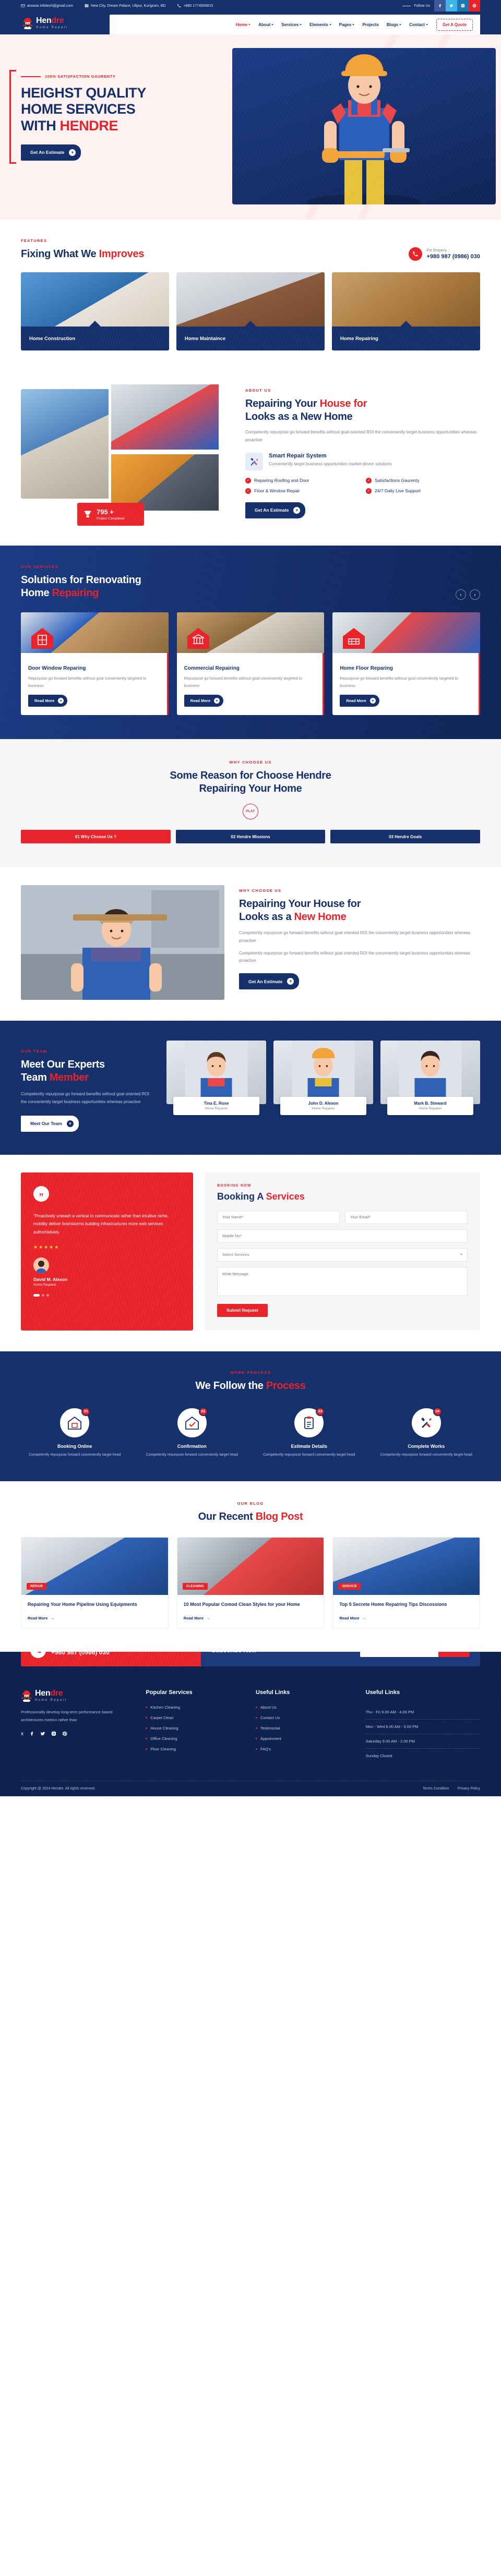 Image resolution: width=501 pixels, height=2576 pixels. Describe the element at coordinates (95, 311) in the screenshot. I see `feature-card: Home Construction` at that location.